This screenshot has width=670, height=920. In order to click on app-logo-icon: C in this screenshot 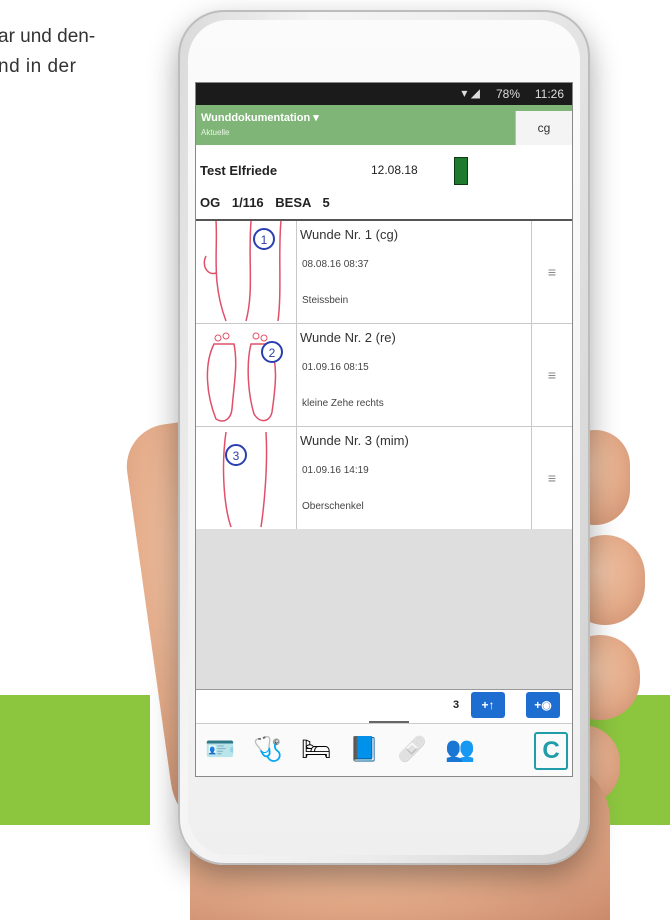, I will do `click(551, 751)`.